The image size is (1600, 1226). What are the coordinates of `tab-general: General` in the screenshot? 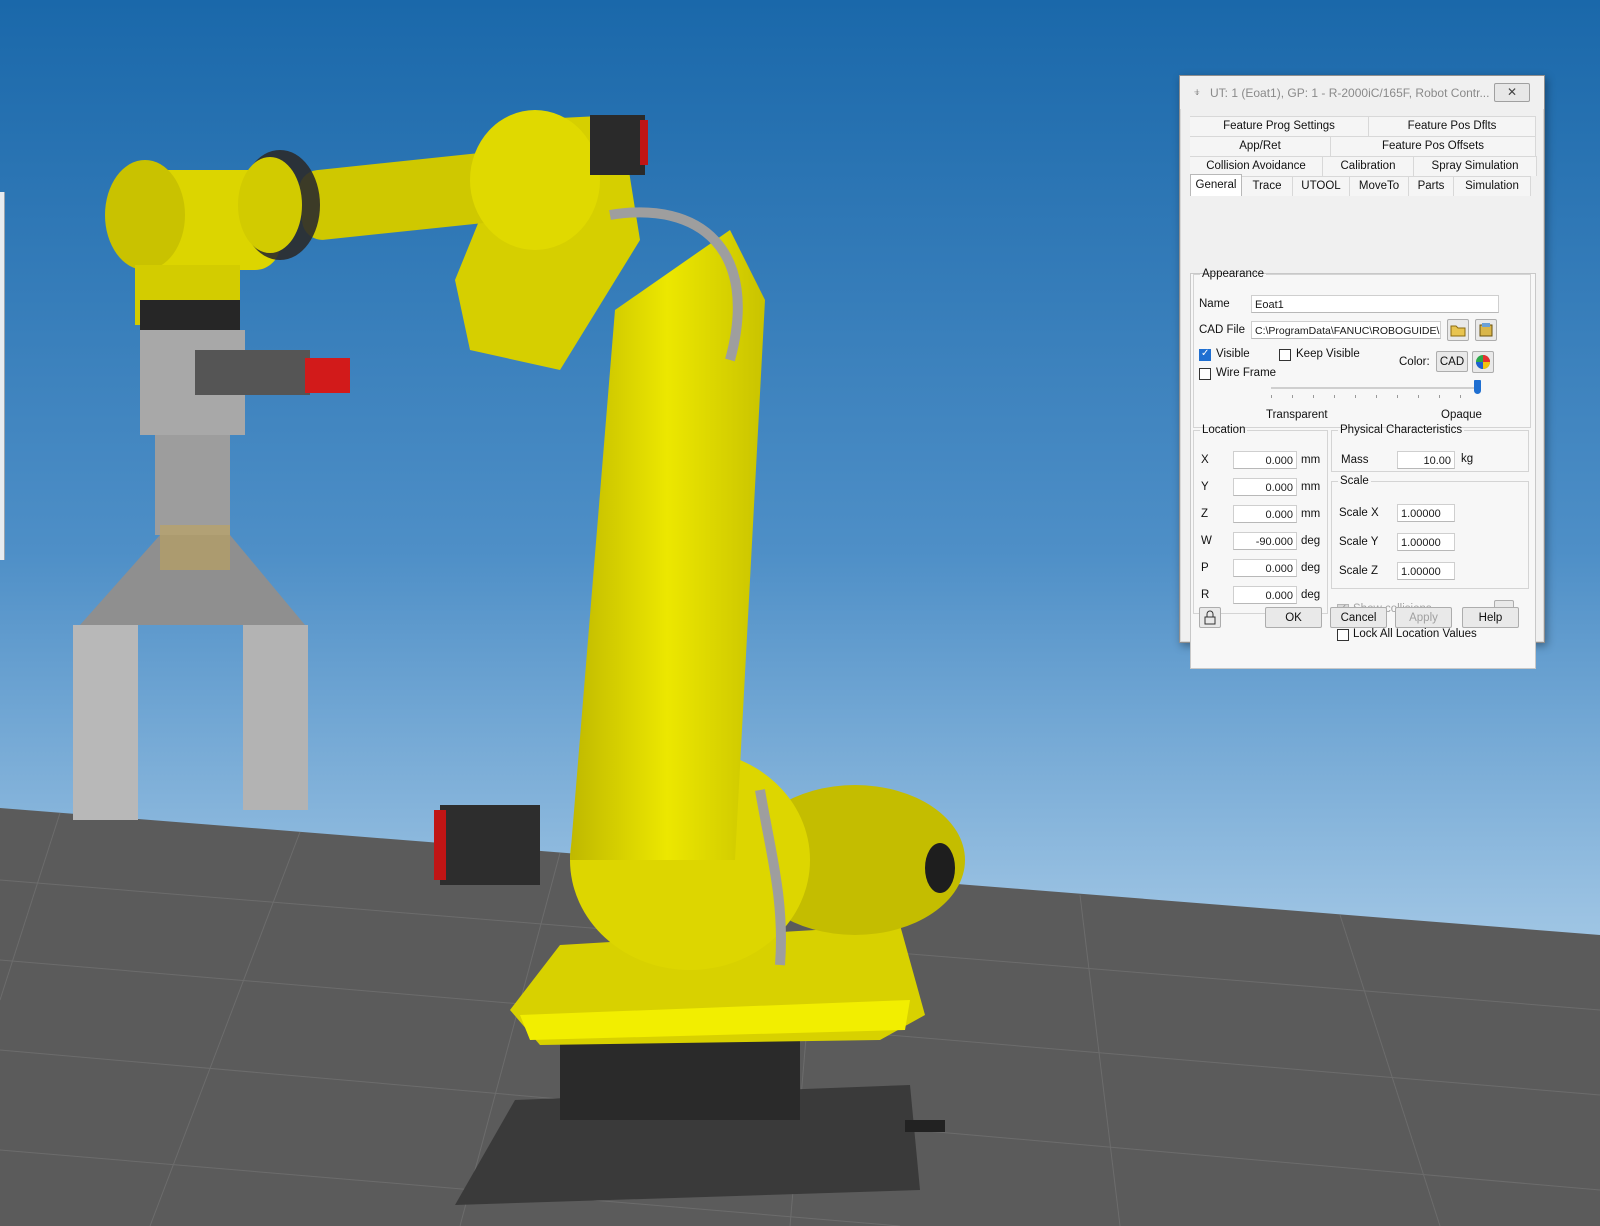 It's located at (1216, 185).